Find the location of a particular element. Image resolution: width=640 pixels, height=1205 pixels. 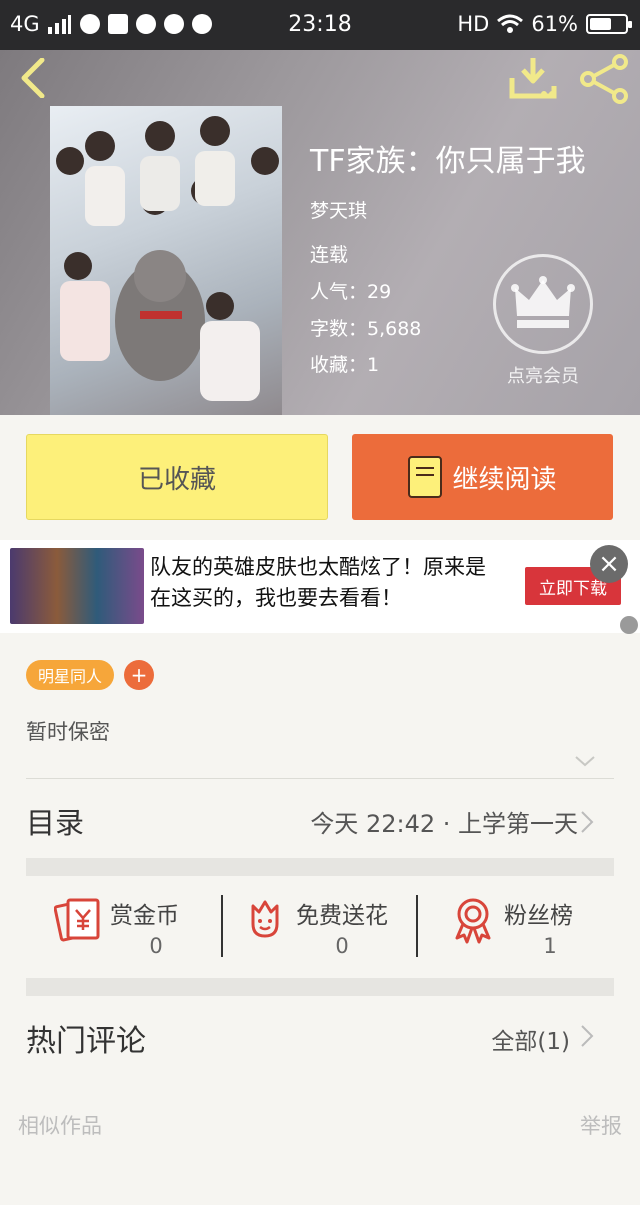

vip-button: 点亮会员 is located at coordinates (543, 329).